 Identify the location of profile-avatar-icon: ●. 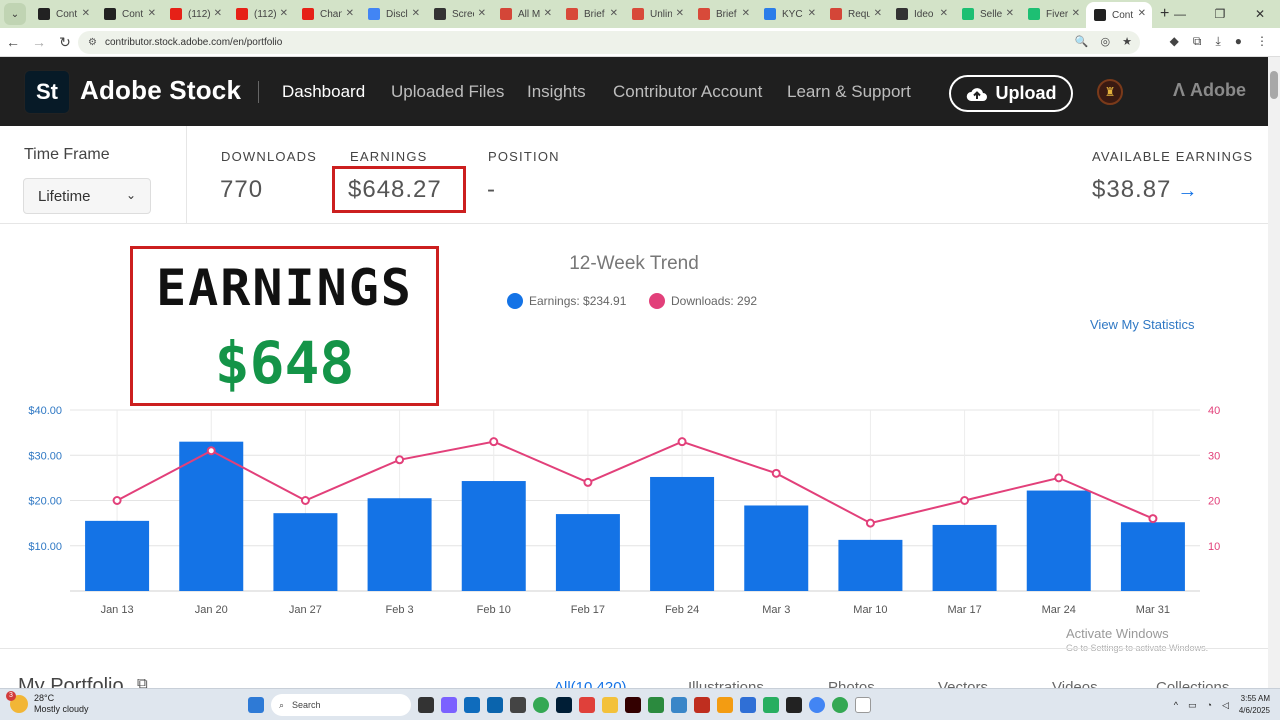
(1238, 41).